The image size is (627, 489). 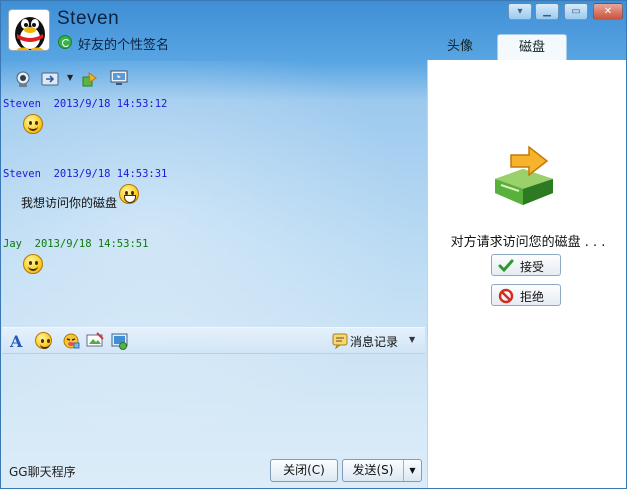 I want to click on emoticon-icon, so click(x=43, y=340).